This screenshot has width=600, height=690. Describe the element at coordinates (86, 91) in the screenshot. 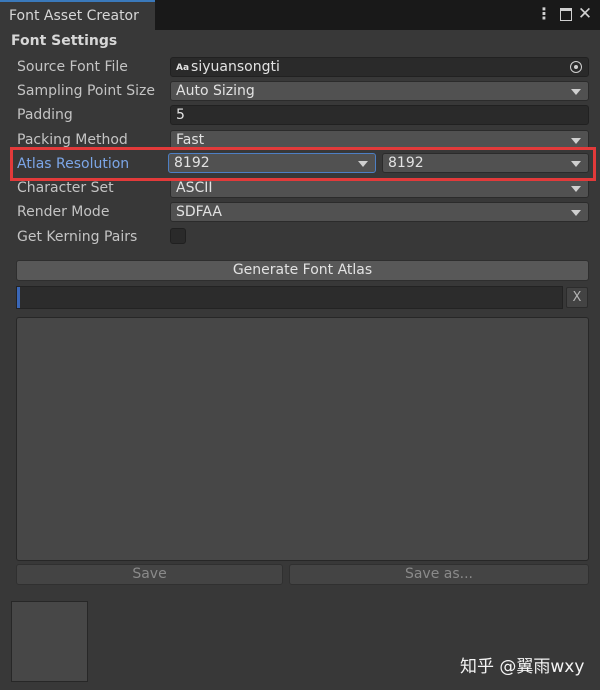

I see `sampling-point-size-label: Sampling Point Size` at that location.